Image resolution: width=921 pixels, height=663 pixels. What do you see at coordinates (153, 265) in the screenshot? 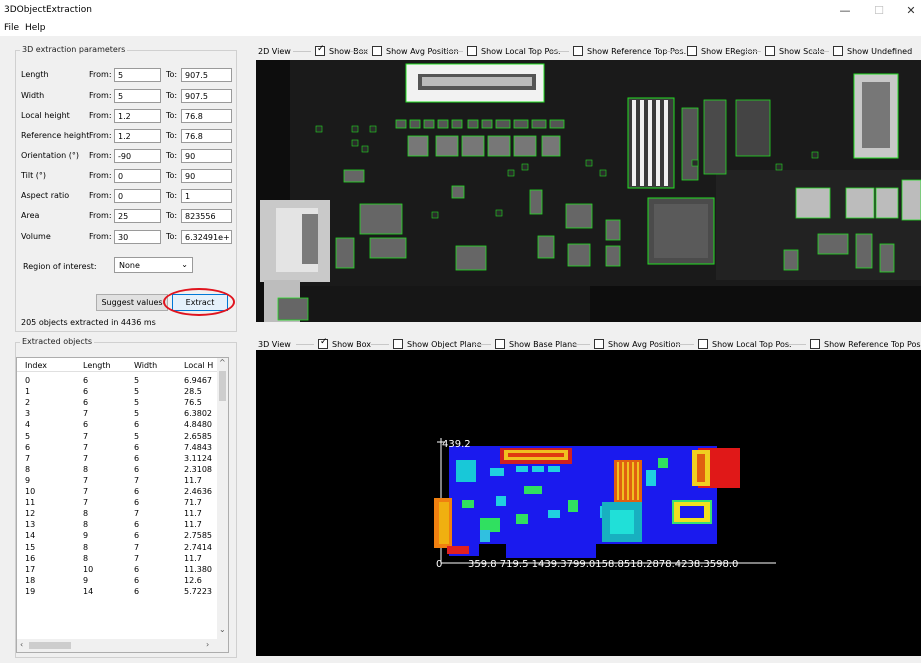
I see `roi-select: None ⌄` at bounding box center [153, 265].